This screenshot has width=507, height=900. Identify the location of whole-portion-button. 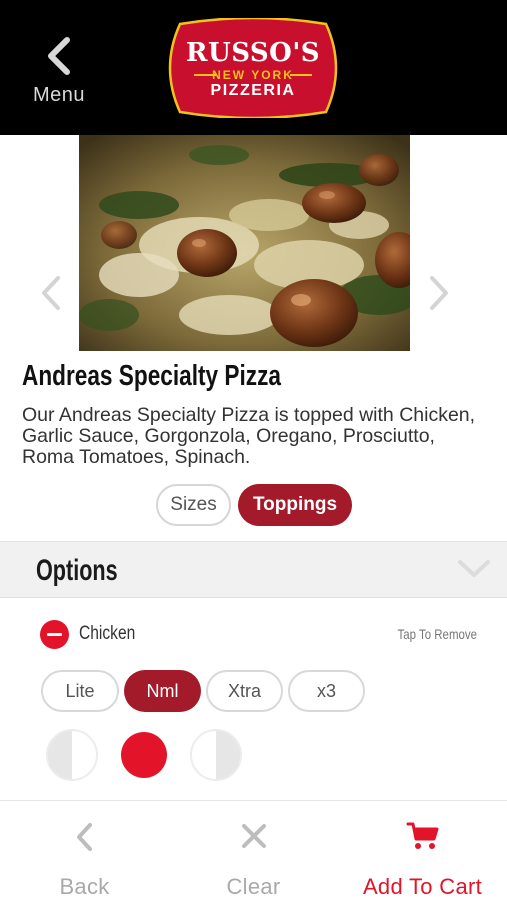
(144, 755).